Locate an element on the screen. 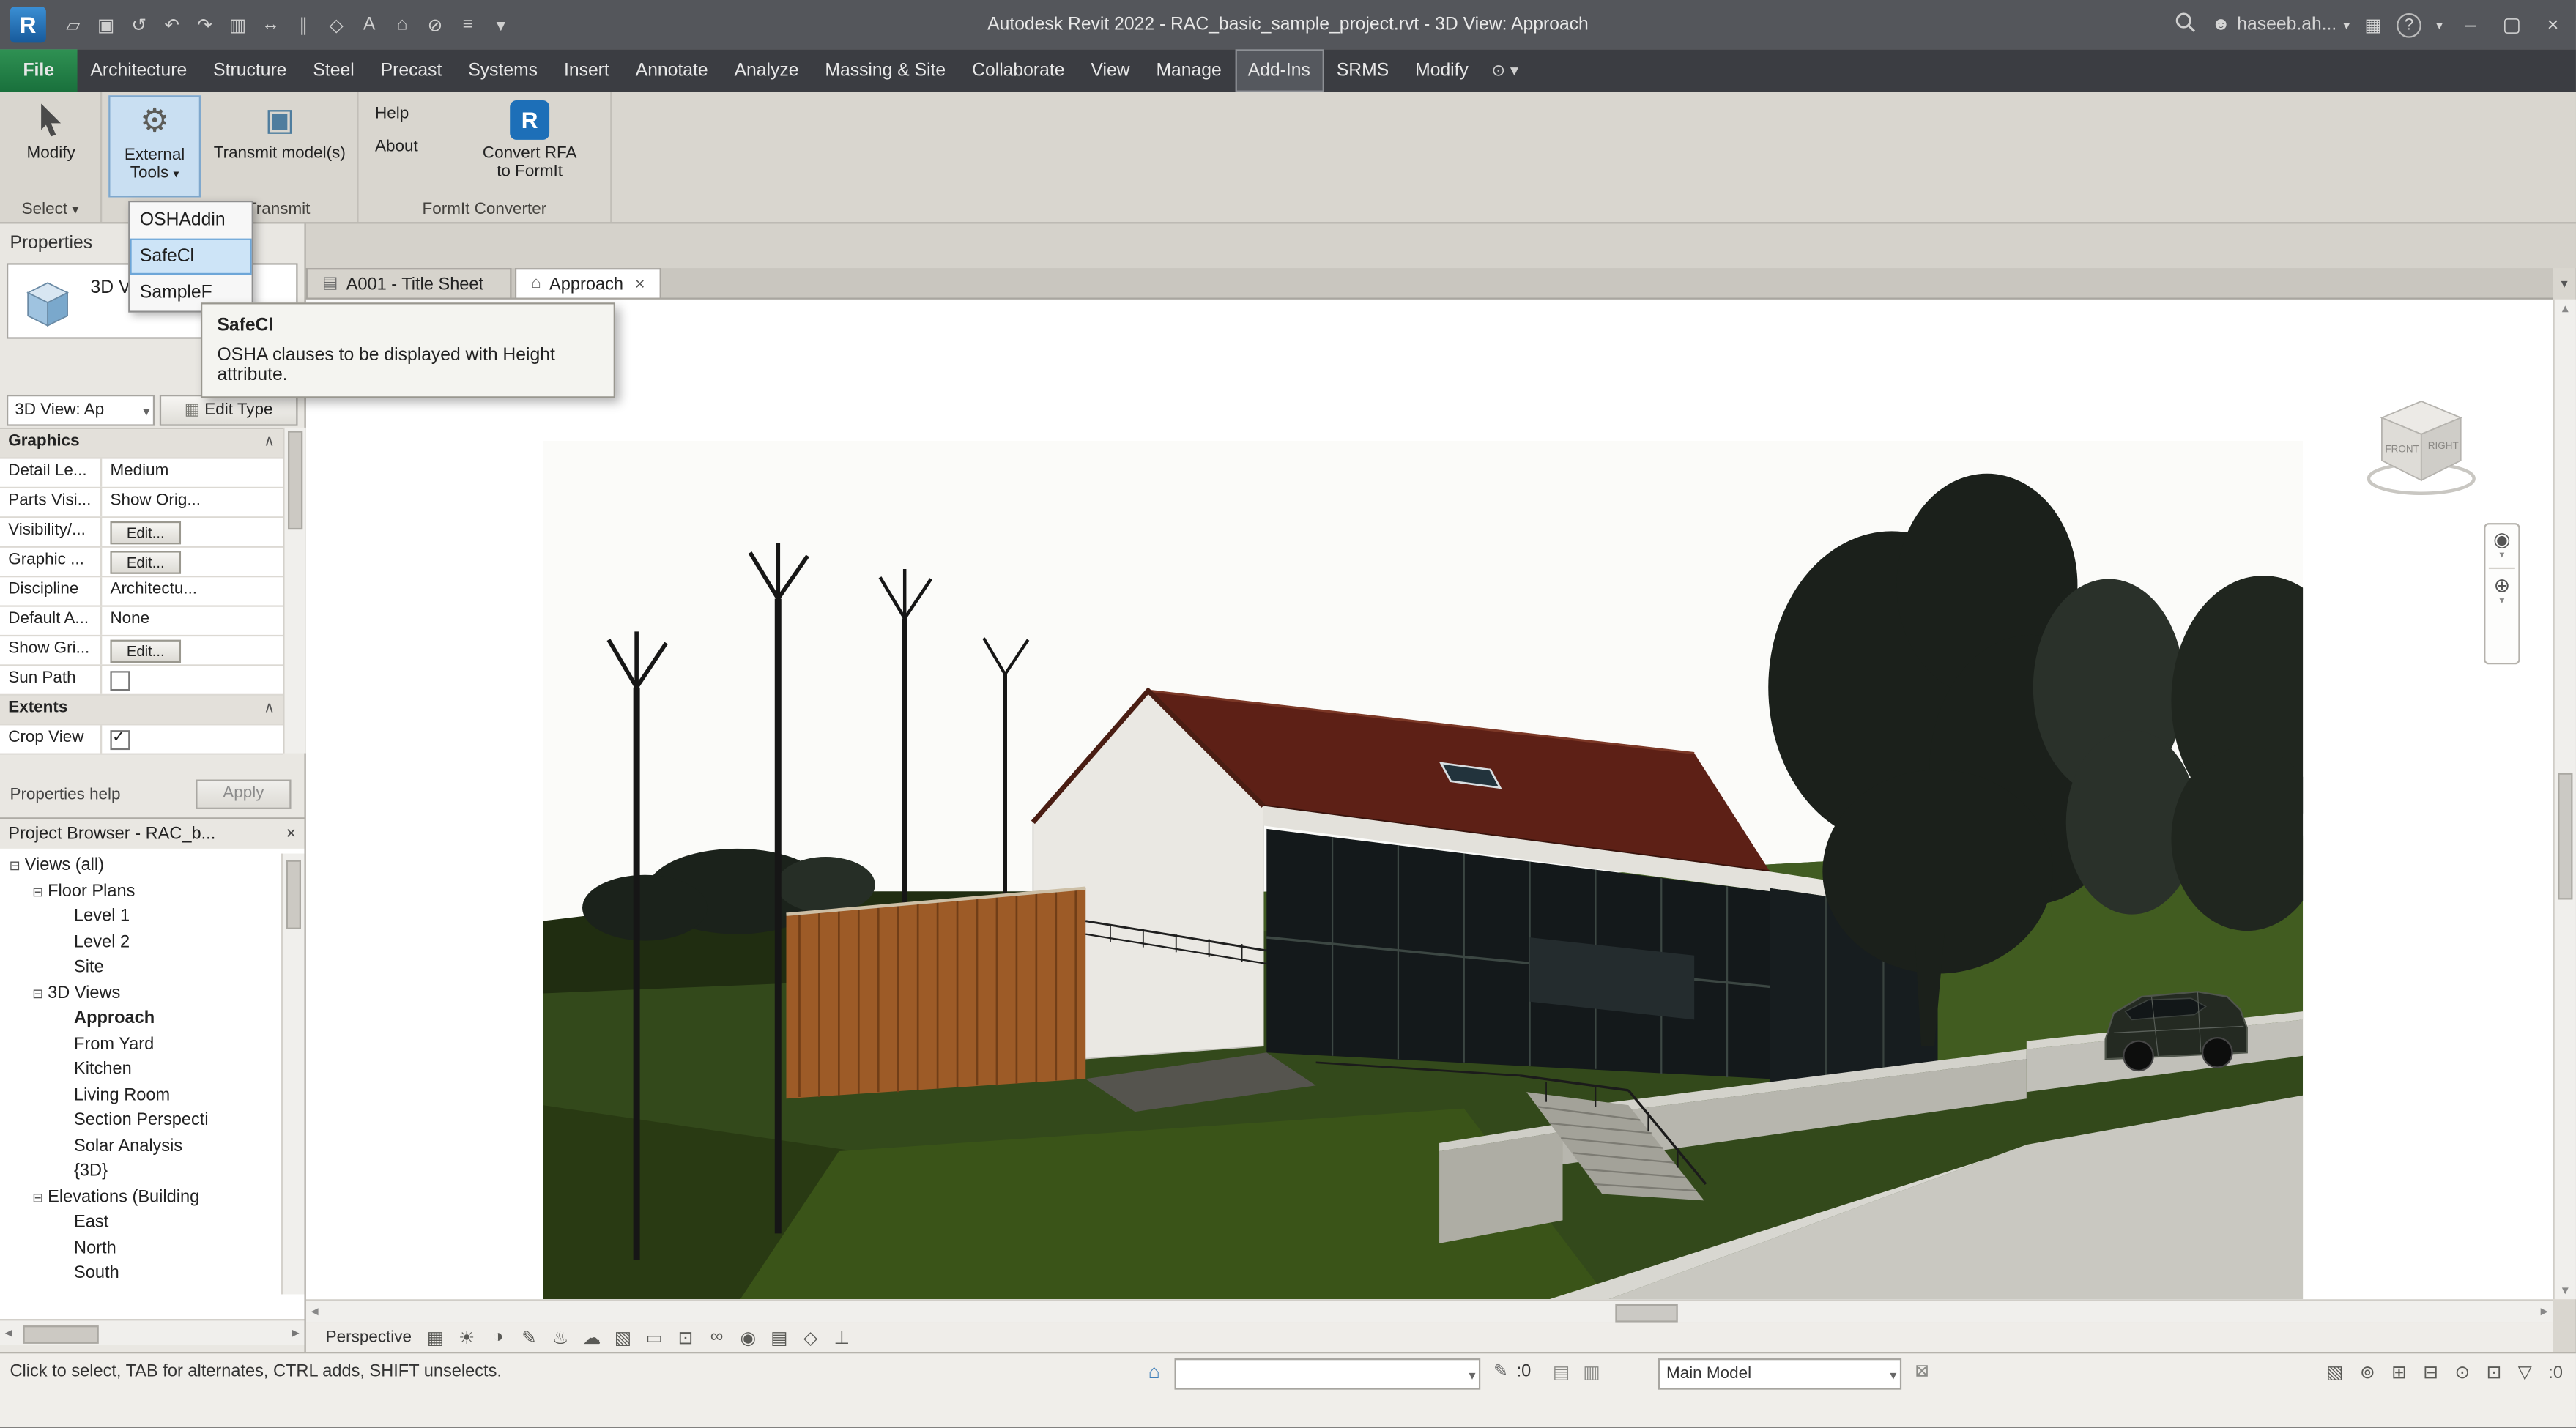 This screenshot has width=2576, height=1428. tree-item: South is located at coordinates (141, 1274).